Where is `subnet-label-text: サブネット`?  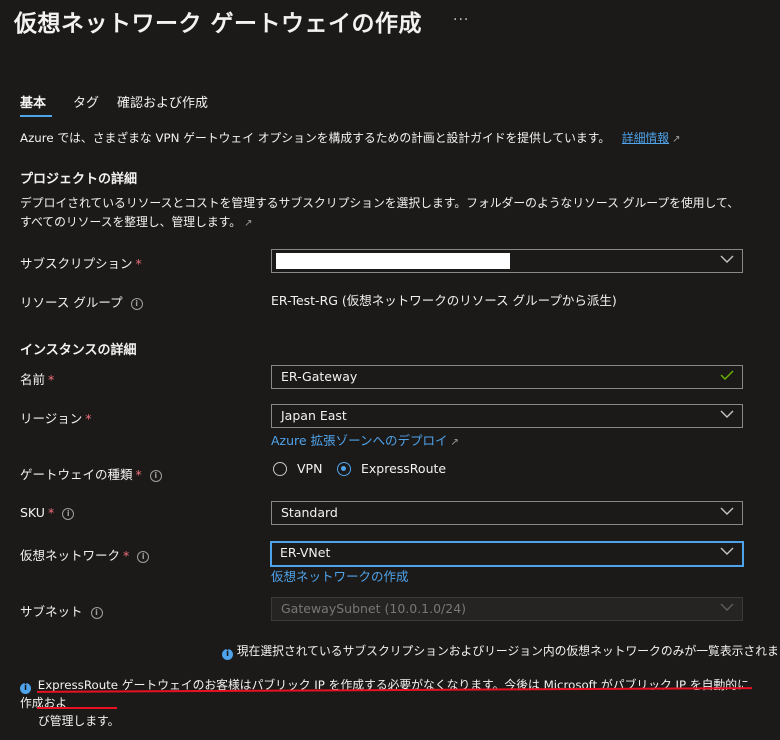
subnet-label-text: サブネット is located at coordinates (51, 611).